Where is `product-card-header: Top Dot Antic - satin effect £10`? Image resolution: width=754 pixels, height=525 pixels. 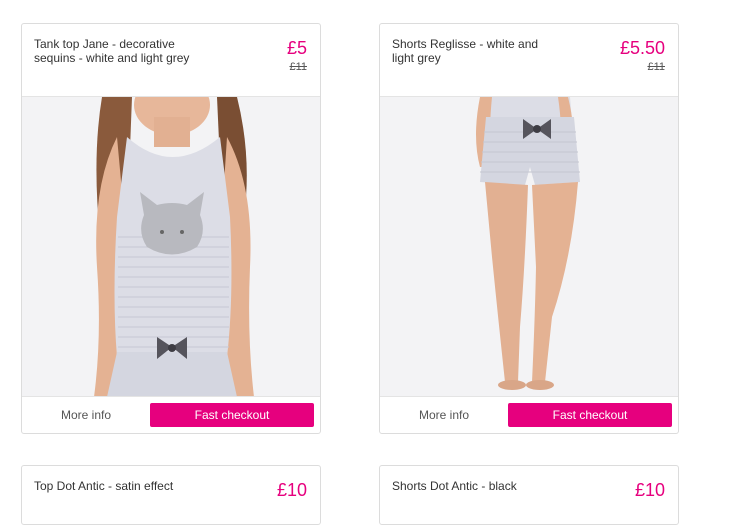 product-card-header: Top Dot Antic - satin effect £10 is located at coordinates (171, 495).